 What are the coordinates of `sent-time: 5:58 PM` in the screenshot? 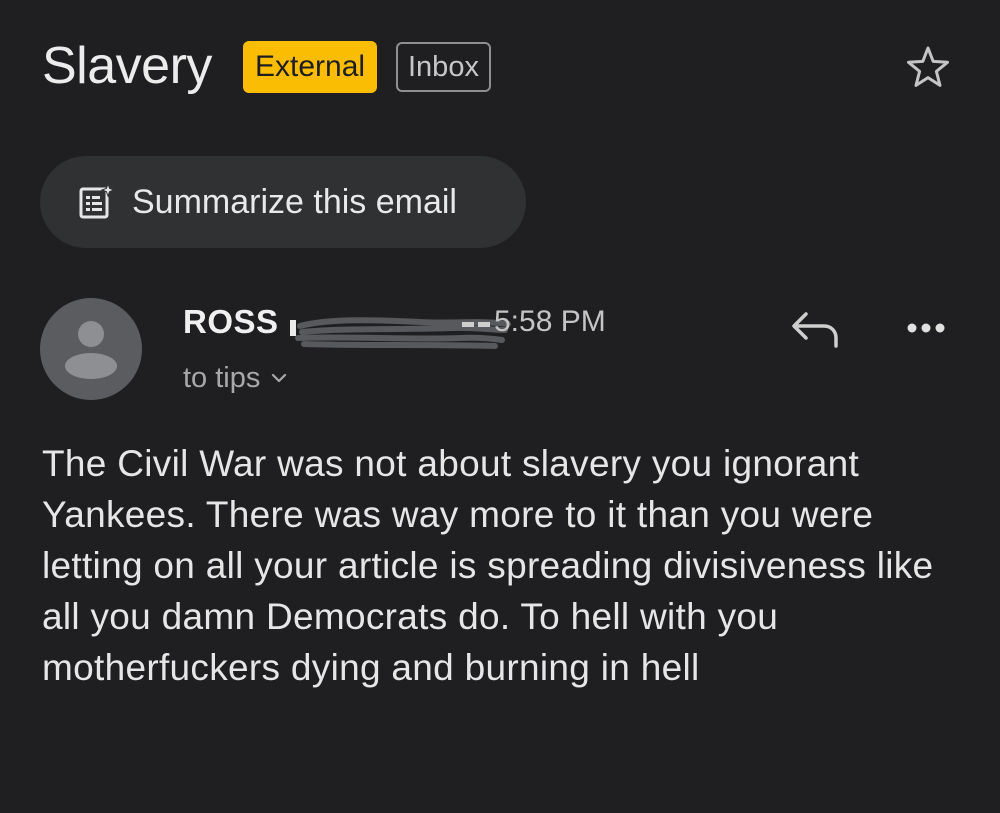 It's located at (550, 321).